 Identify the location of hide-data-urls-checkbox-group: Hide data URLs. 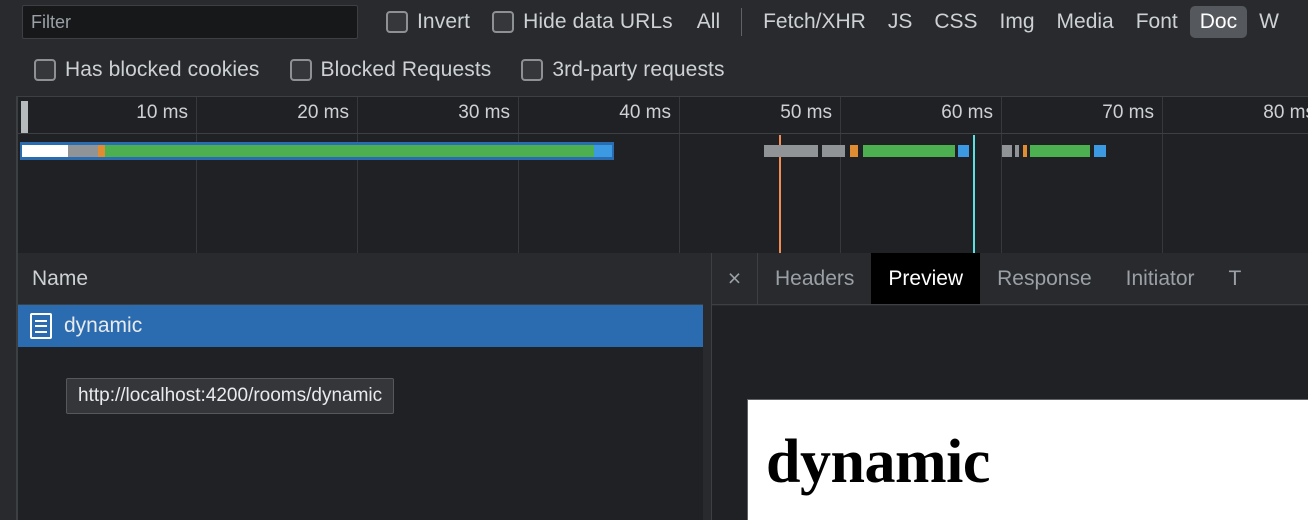
(582, 22).